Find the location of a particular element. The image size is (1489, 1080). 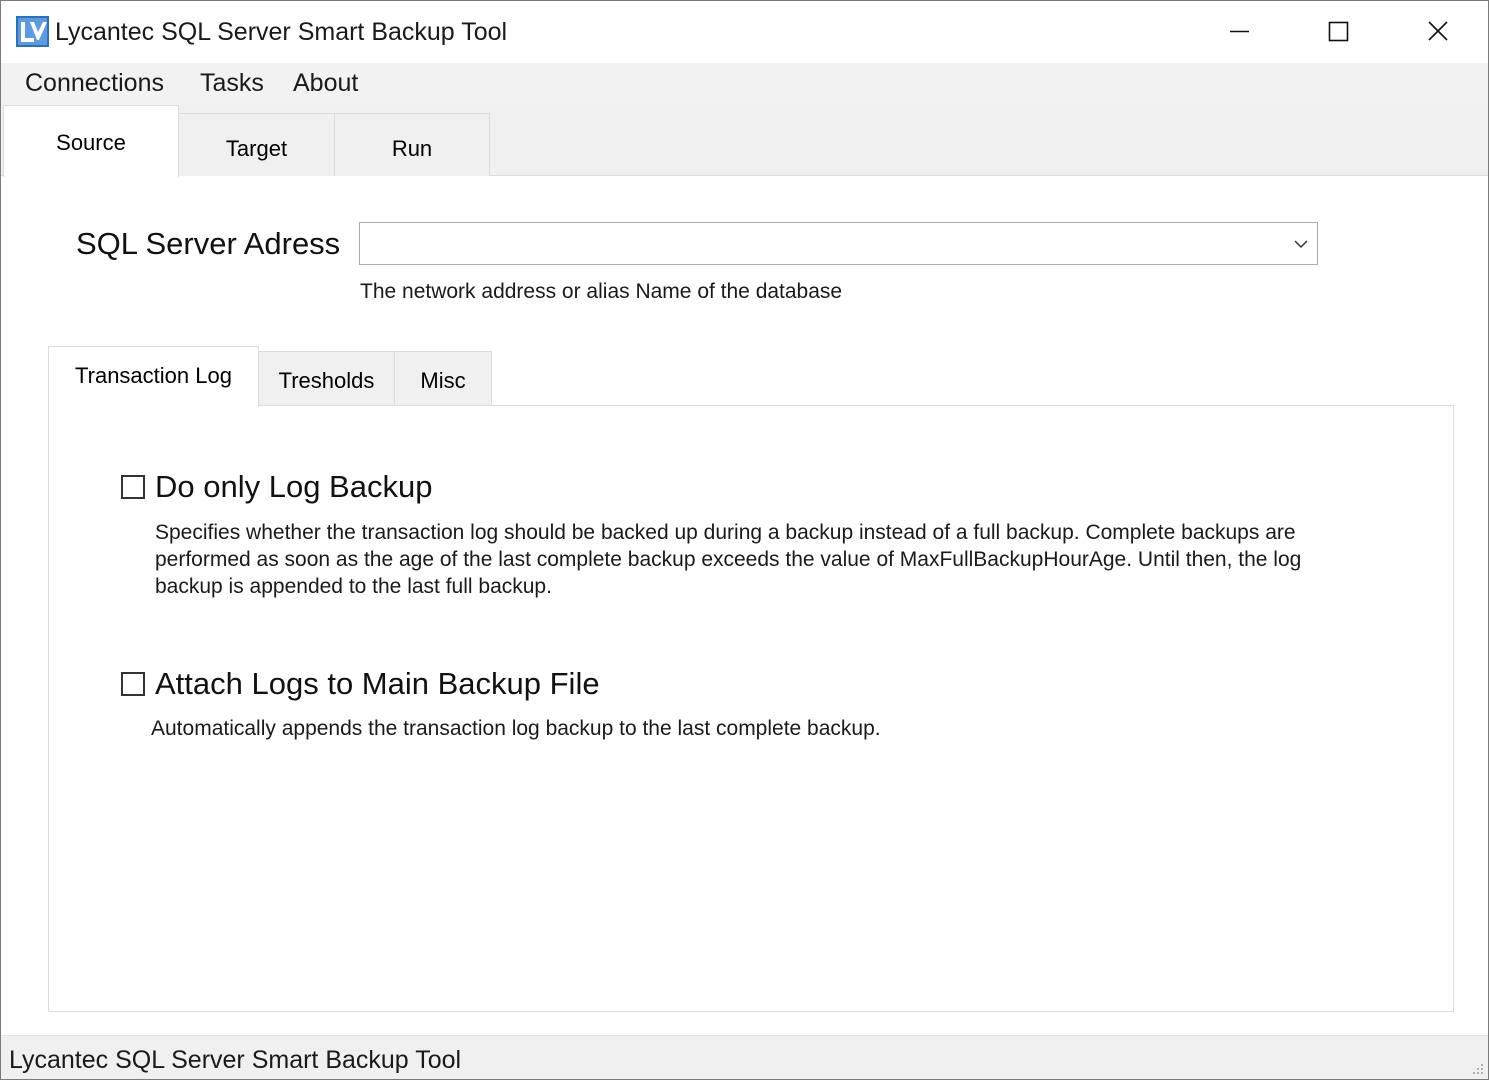

sql-server-combobox is located at coordinates (838, 243).